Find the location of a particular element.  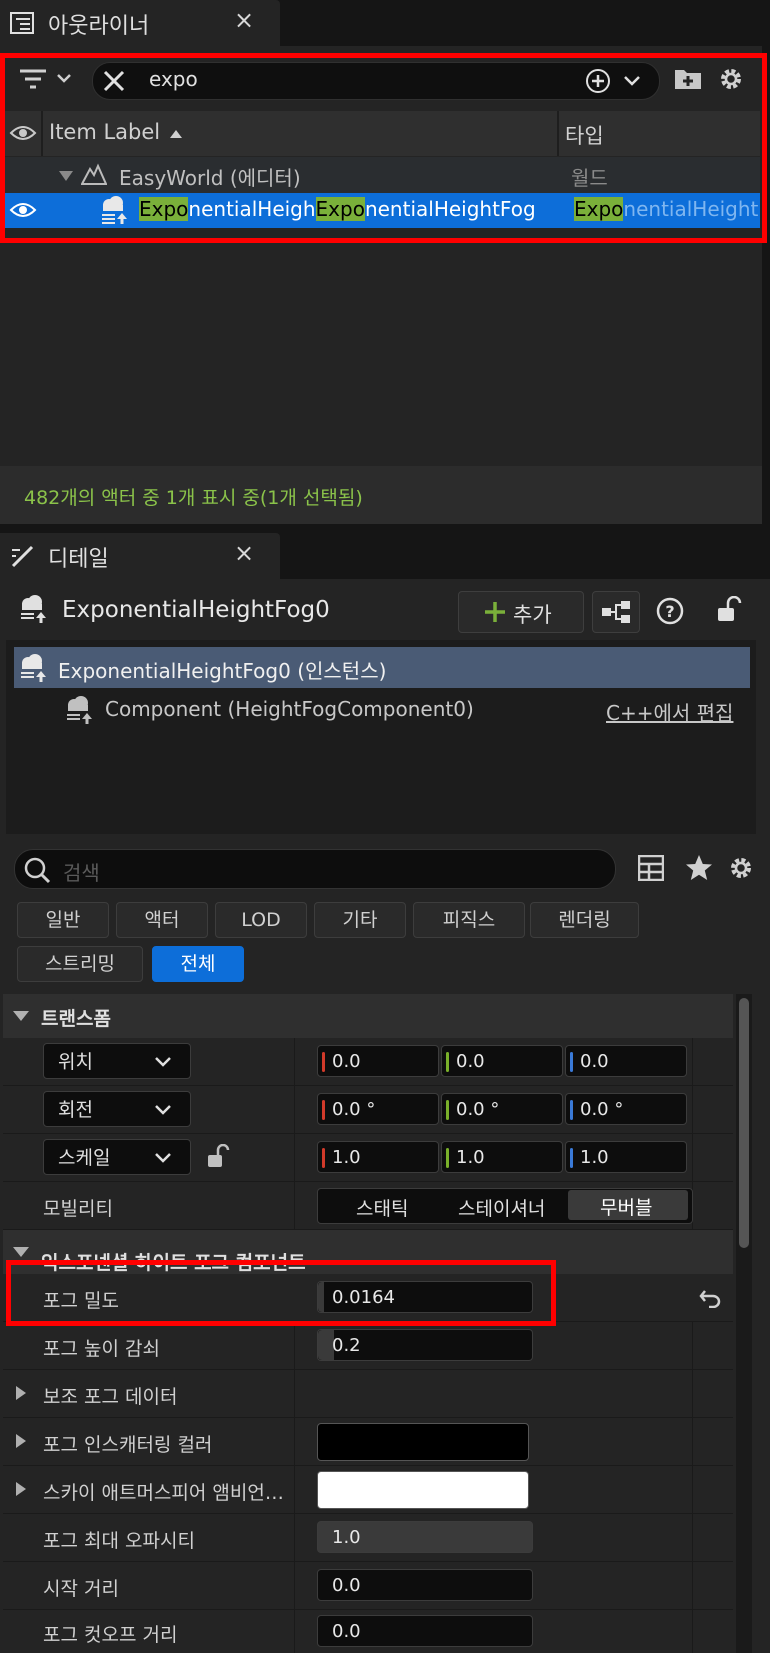

property-row-start-distance: 시작 거리 0.0 is located at coordinates (368, 1586).